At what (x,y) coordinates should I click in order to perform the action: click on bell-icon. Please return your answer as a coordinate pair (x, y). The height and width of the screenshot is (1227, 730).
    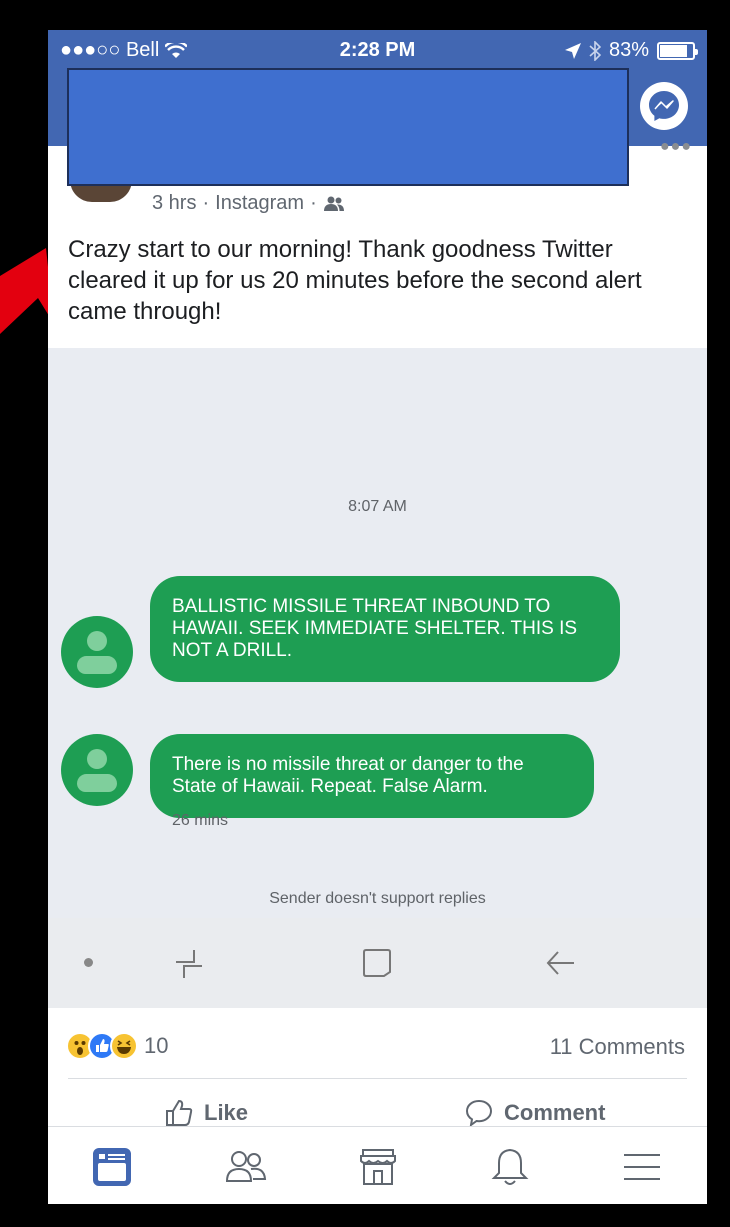
    Looking at the image, I should click on (510, 1166).